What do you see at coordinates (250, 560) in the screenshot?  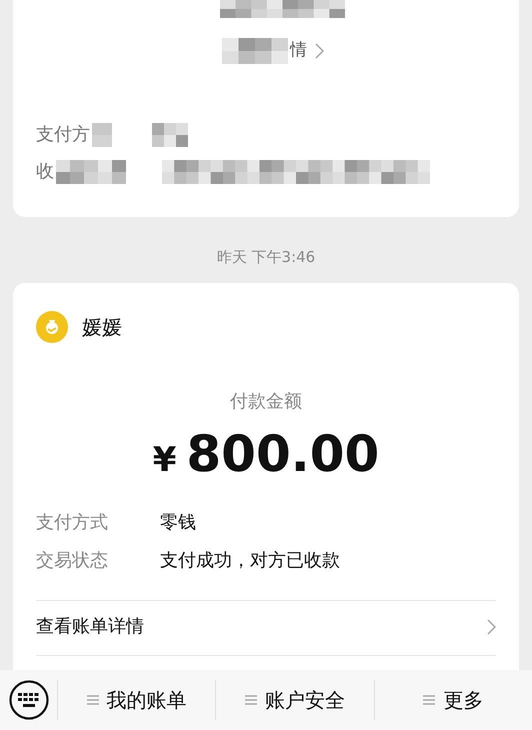 I see `row-value: 支付成功，对方已收款` at bounding box center [250, 560].